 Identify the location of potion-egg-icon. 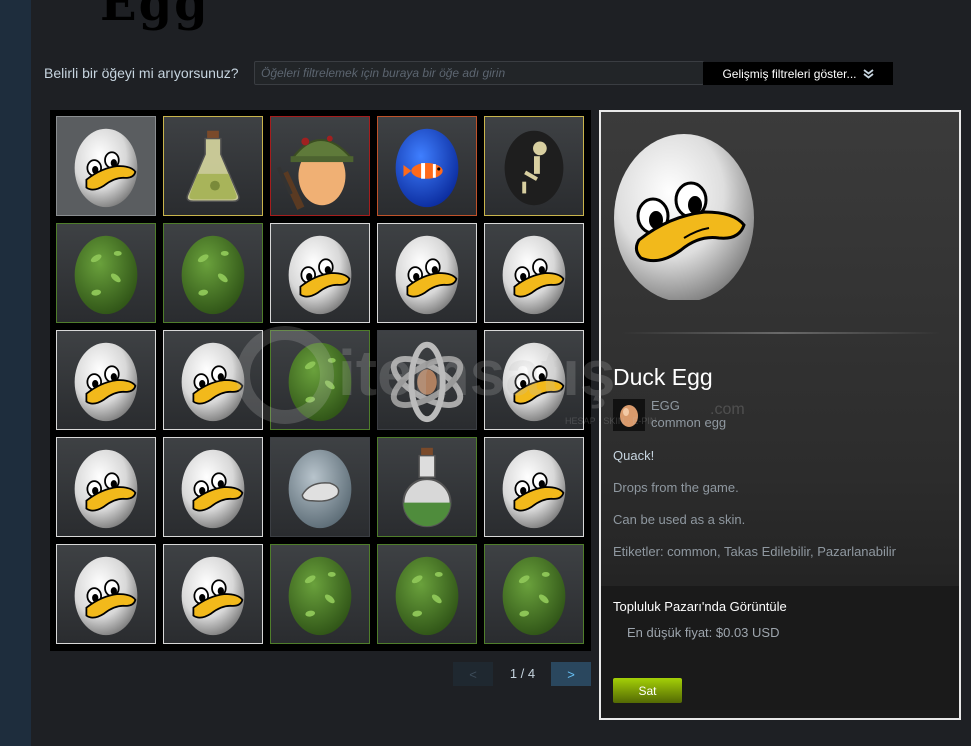
(213, 166).